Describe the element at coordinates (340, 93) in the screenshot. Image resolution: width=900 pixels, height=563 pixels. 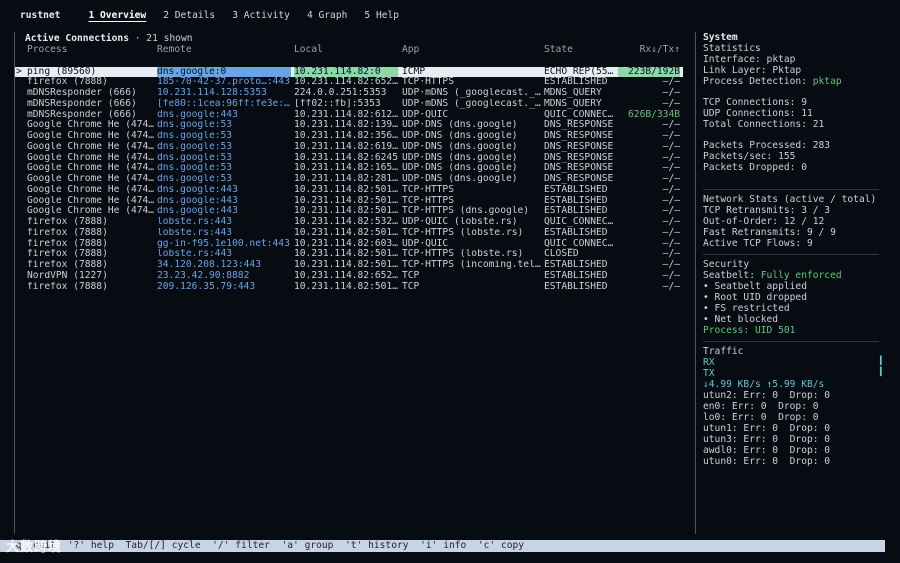
I see `cell-local: 224.0.0.251:5353` at that location.